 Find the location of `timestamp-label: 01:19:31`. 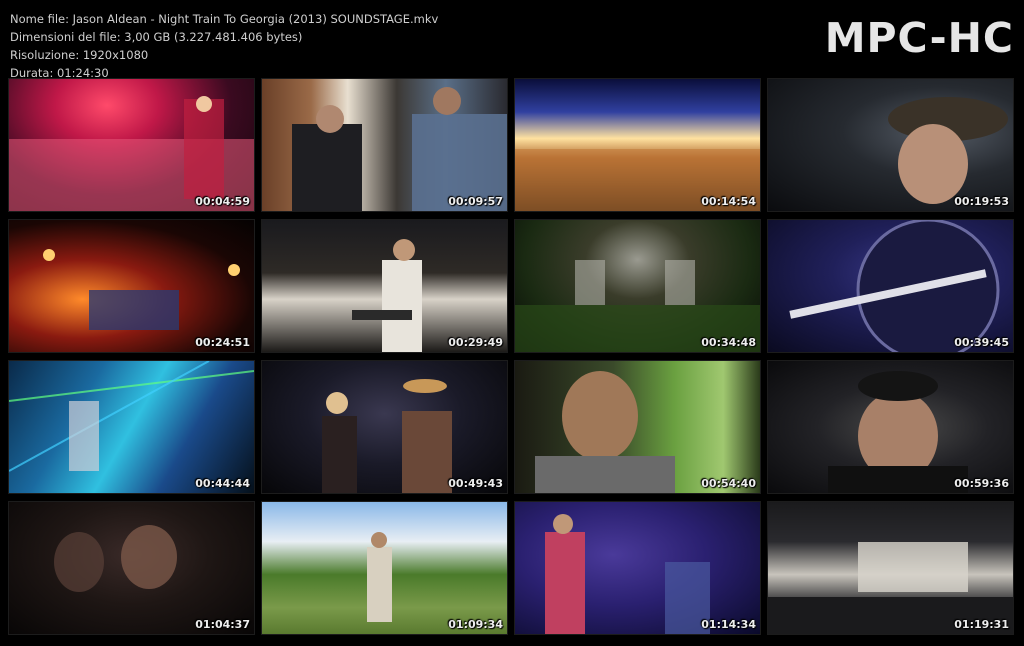

timestamp-label: 01:19:31 is located at coordinates (981, 624).